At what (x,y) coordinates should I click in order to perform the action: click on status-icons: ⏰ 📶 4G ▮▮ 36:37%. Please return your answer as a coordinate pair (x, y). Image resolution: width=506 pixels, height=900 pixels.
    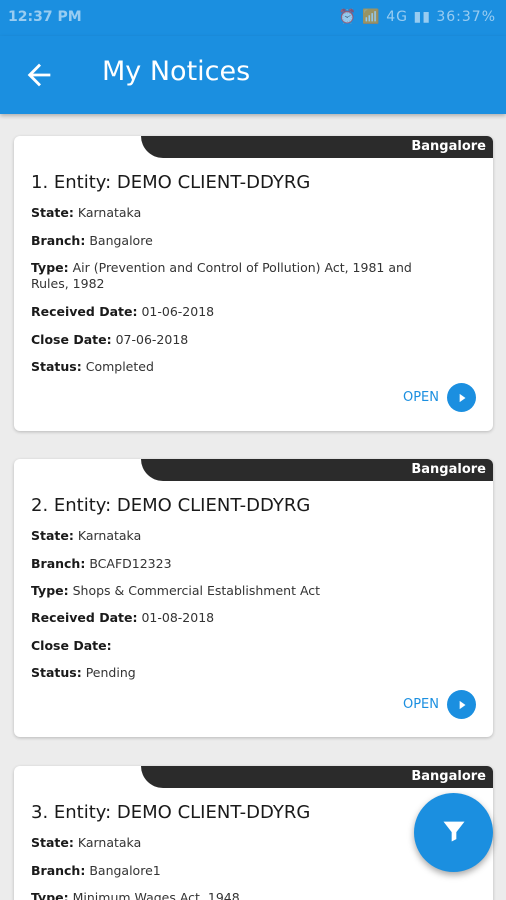
    Looking at the image, I should click on (417, 17).